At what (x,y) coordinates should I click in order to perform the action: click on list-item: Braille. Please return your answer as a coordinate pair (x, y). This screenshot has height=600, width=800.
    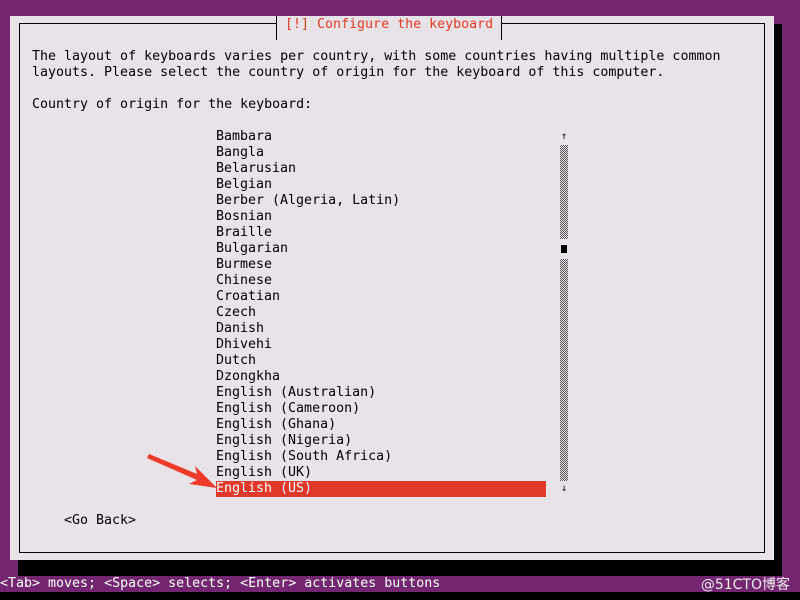
    Looking at the image, I should click on (381, 233).